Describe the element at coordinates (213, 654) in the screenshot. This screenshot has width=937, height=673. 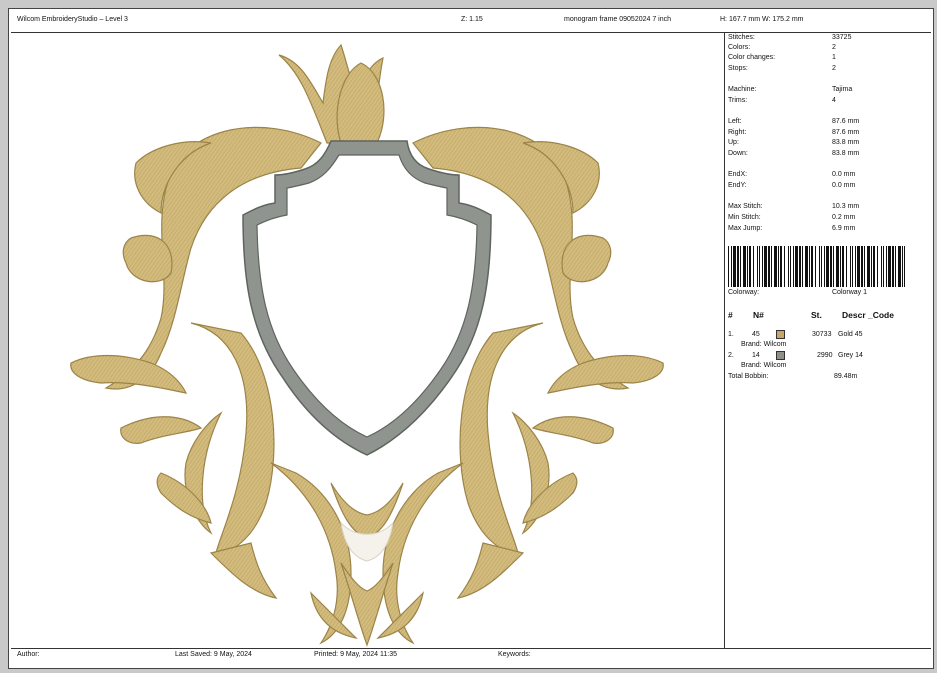
I see `last-saved: Last Saved: 9 May, 2024` at that location.